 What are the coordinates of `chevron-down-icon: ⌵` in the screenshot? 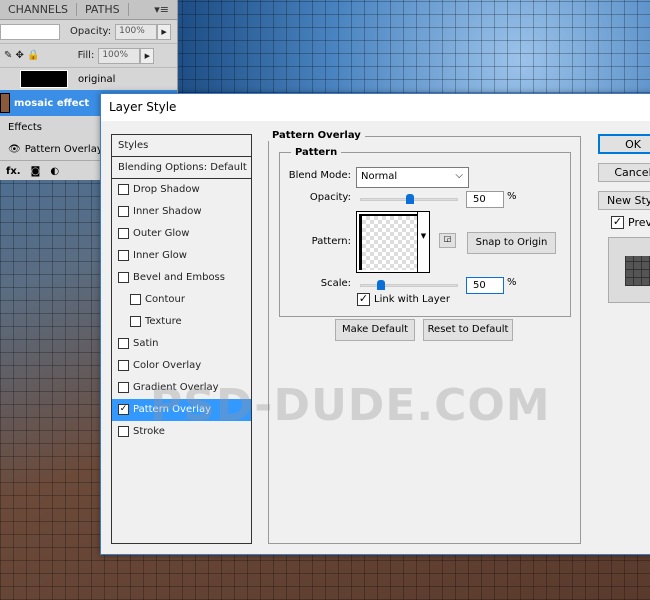 It's located at (459, 175).